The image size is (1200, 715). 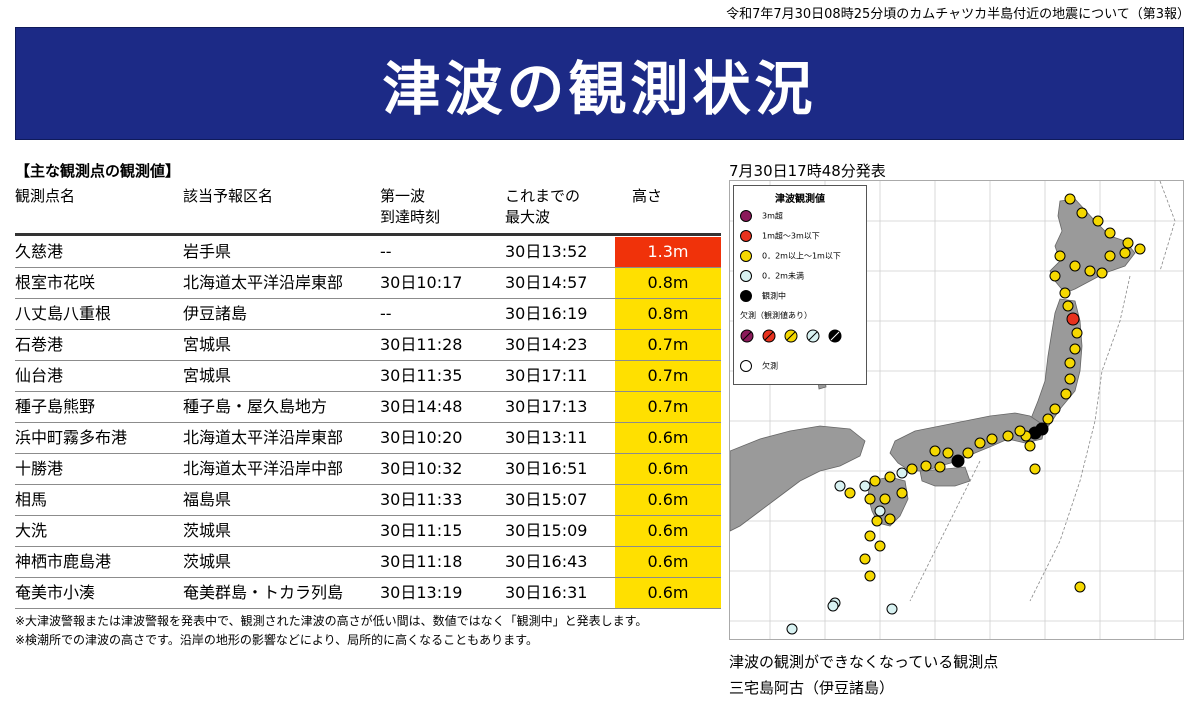 What do you see at coordinates (761, 216) in the screenshot?
I see `legend-item-3m-over: 3m超` at bounding box center [761, 216].